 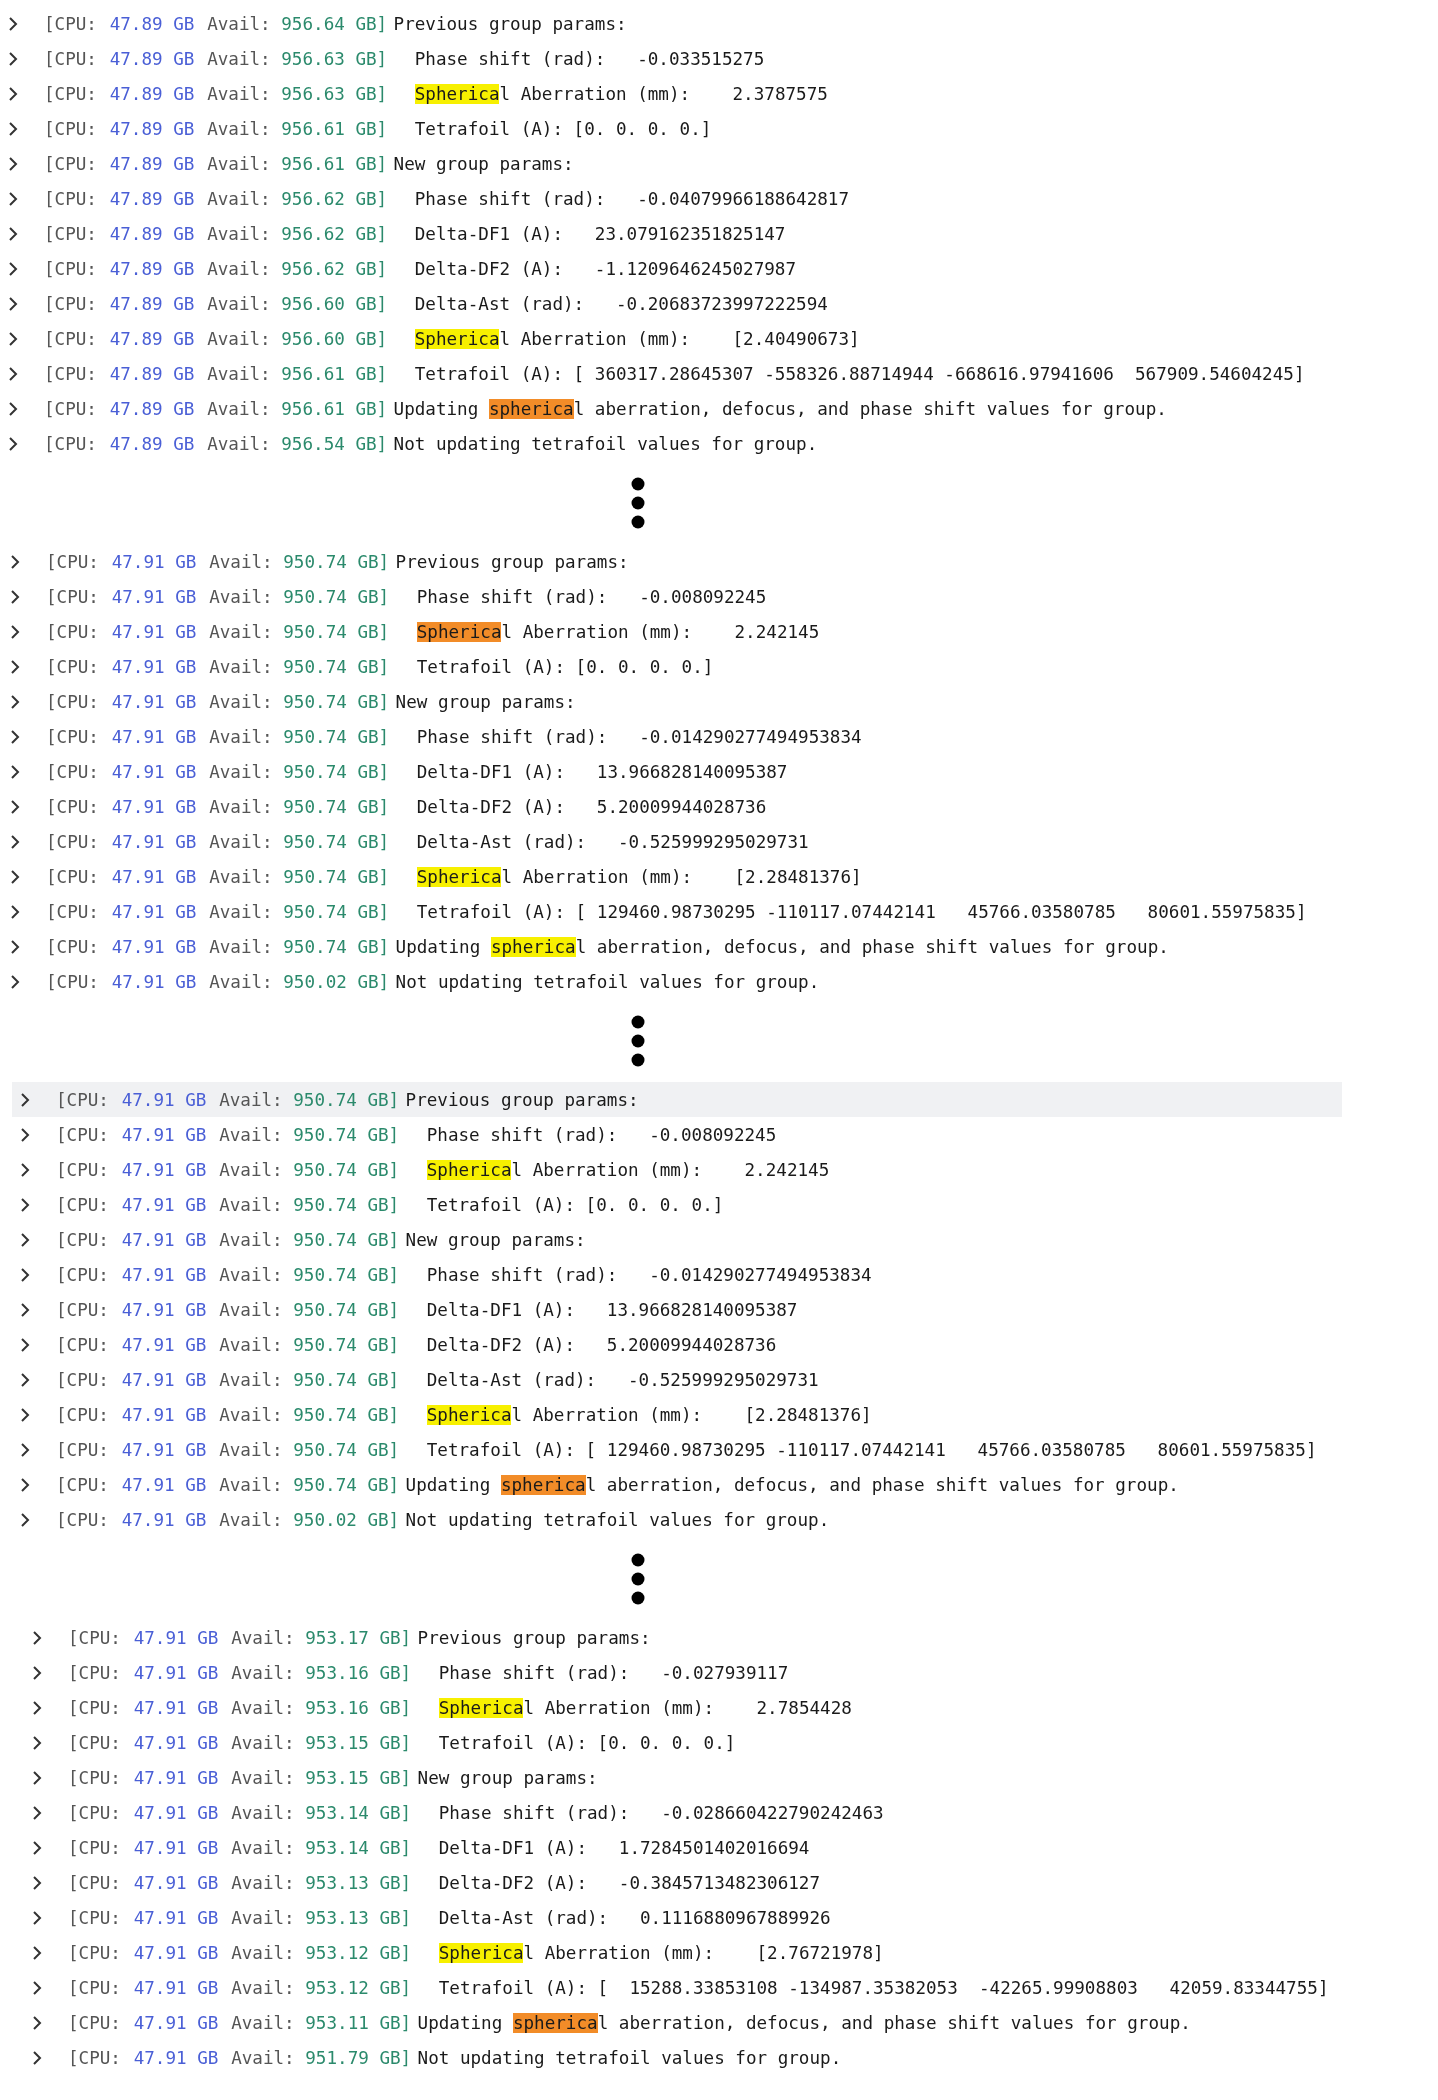 I want to click on log-message: Not updating tetrafoil values for group., so click(x=605, y=443).